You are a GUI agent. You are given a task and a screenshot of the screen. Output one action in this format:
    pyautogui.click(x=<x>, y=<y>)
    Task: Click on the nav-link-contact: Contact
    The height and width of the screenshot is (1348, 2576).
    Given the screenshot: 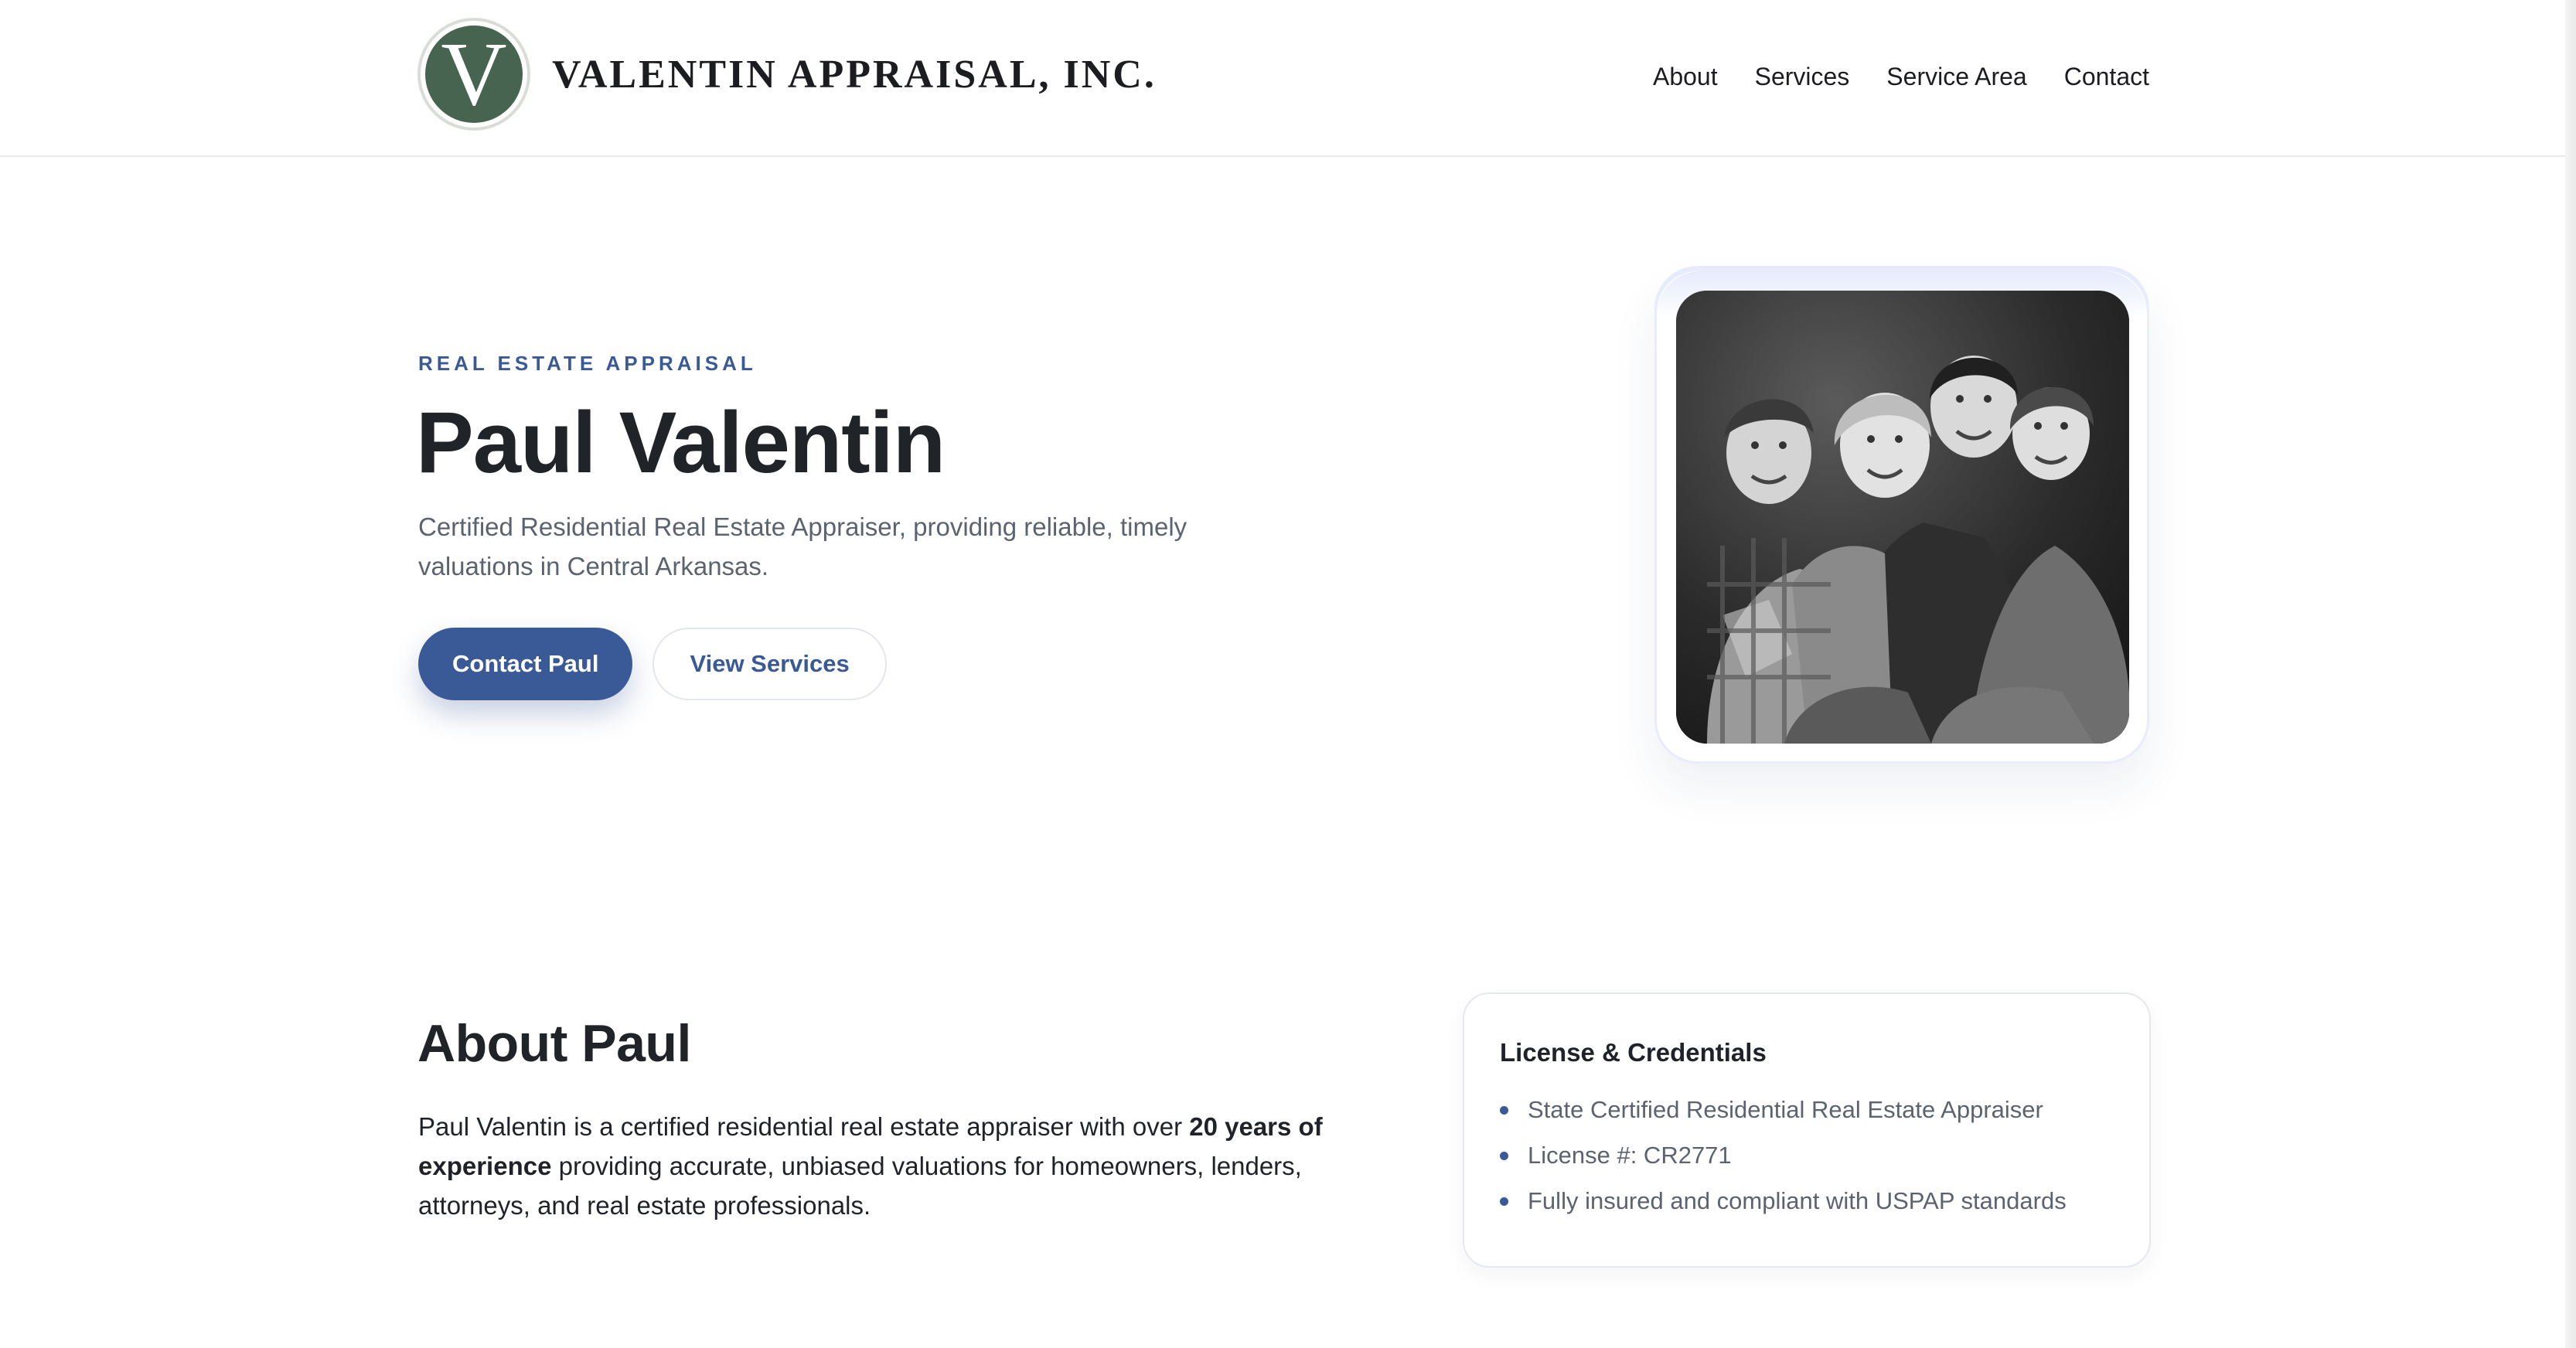 What is the action you would take?
    pyautogui.click(x=2106, y=76)
    